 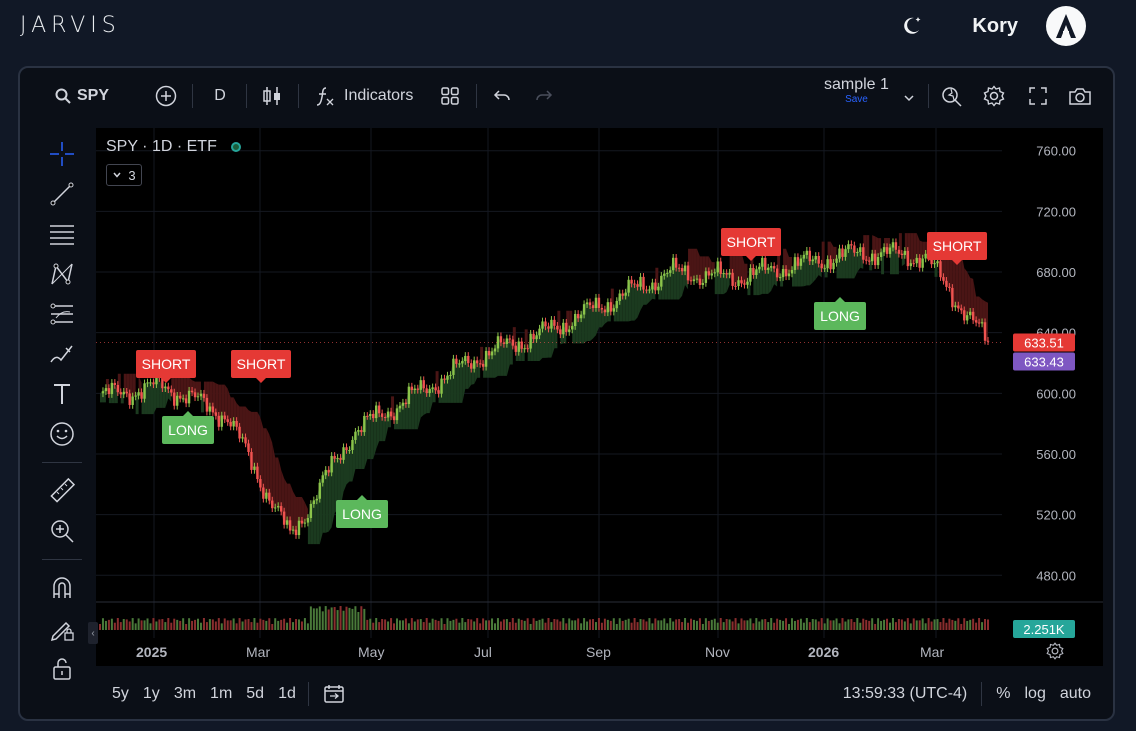 What do you see at coordinates (856, 90) in the screenshot?
I see `layout-selector: sample 1 Save` at bounding box center [856, 90].